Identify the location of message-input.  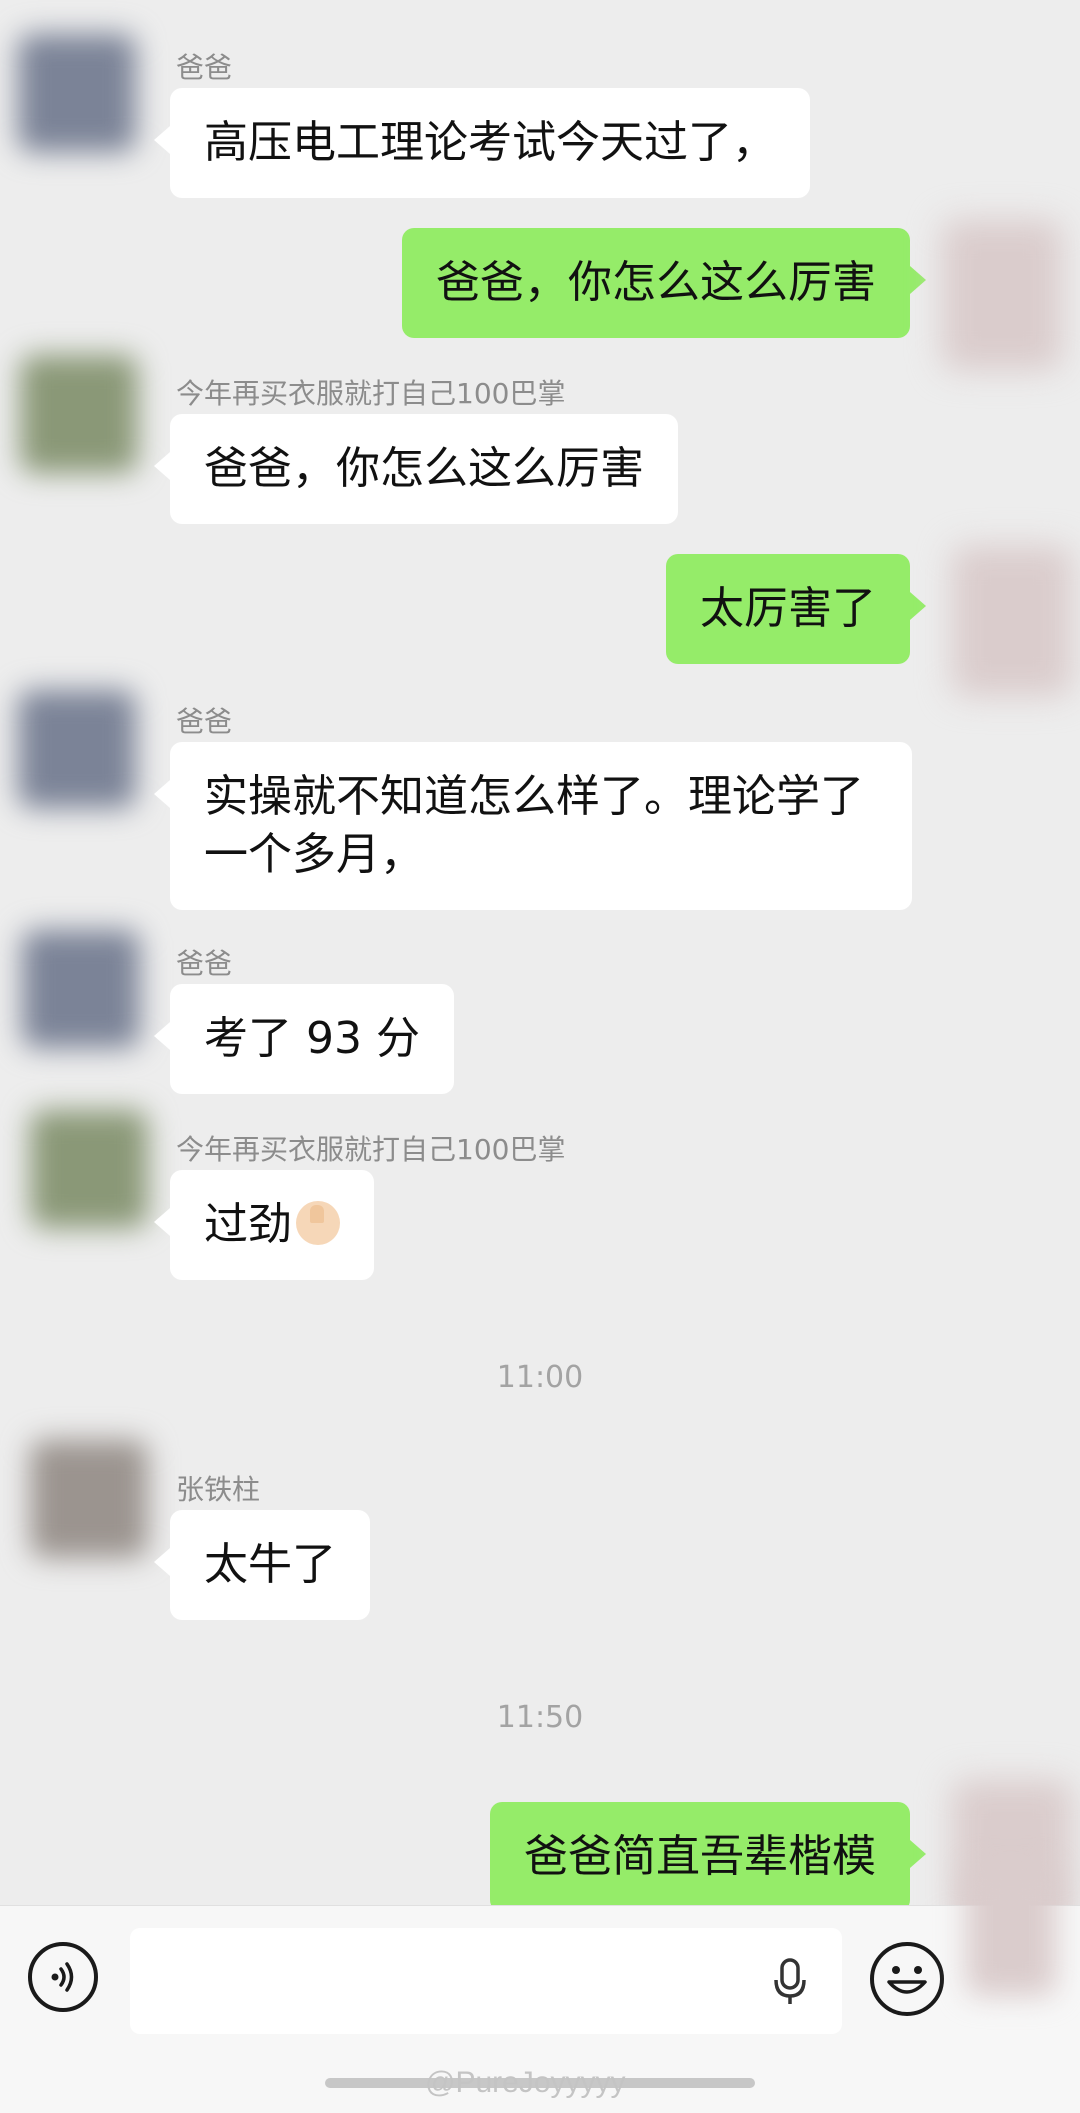
(486, 1981).